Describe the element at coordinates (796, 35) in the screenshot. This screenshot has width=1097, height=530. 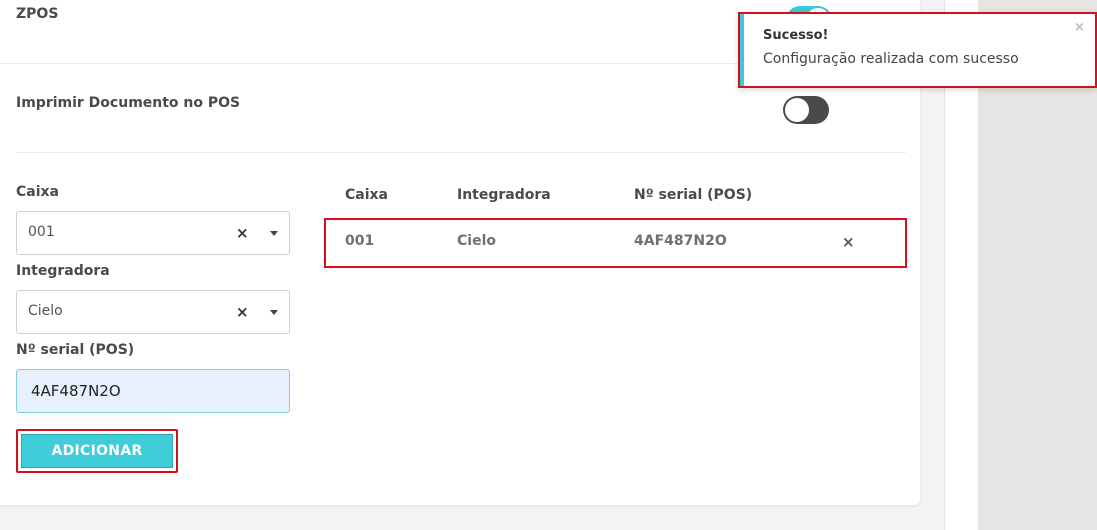
I see `toast-title: Sucesso!` at that location.